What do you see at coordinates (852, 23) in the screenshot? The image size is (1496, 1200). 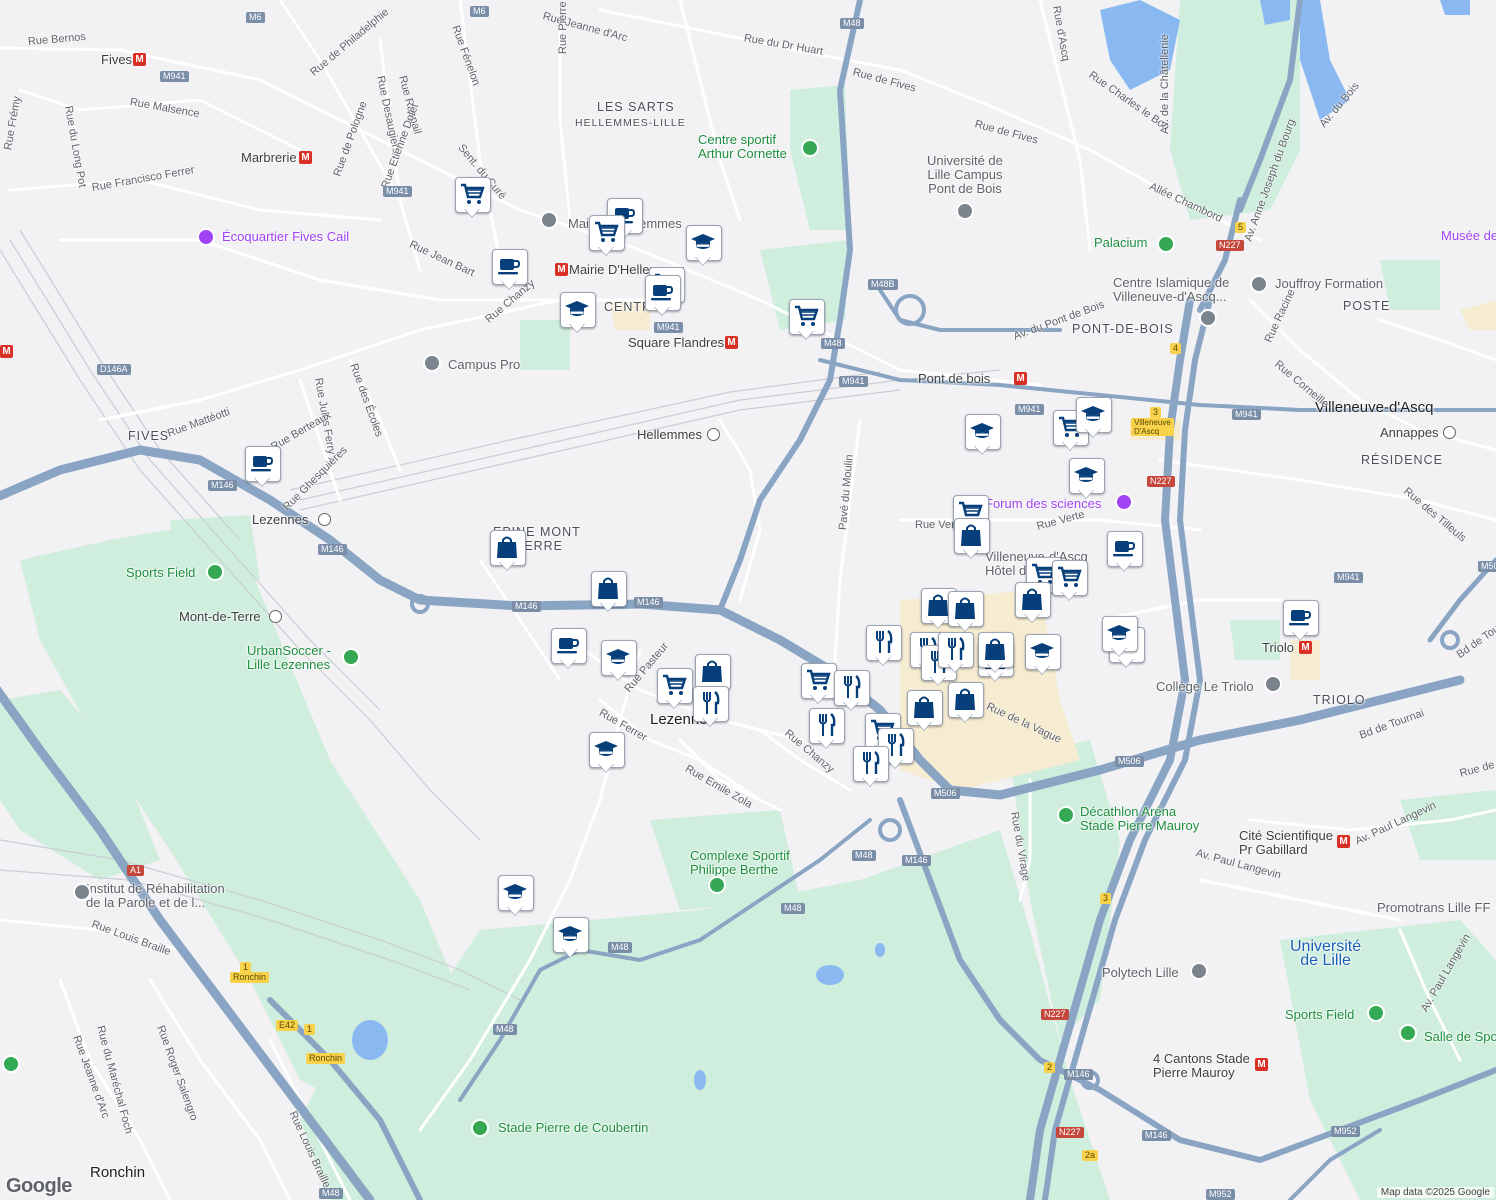 I see `road-shield-r5: M48` at bounding box center [852, 23].